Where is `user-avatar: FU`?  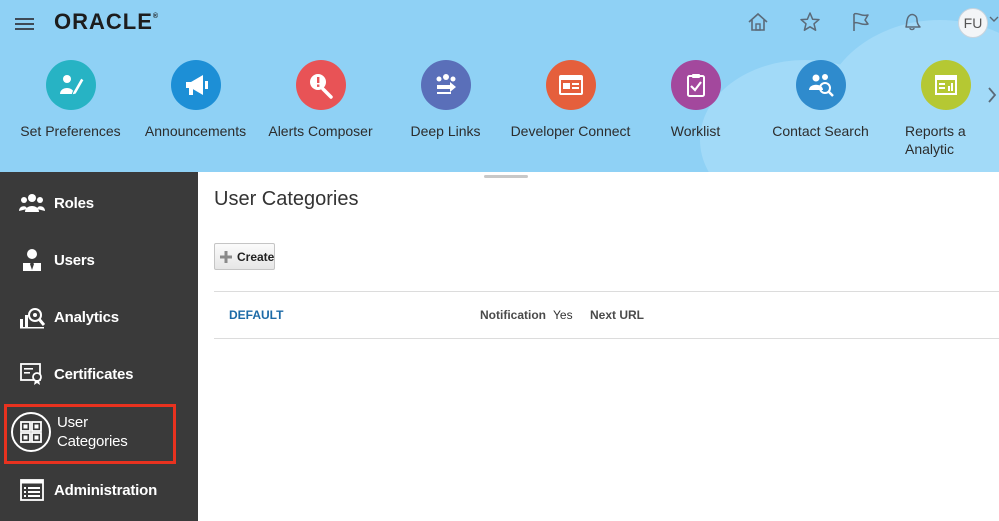 user-avatar: FU is located at coordinates (973, 23).